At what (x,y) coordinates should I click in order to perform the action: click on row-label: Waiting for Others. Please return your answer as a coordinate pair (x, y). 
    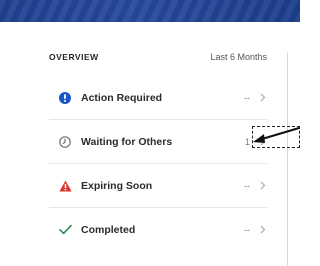
    Looking at the image, I should click on (127, 141).